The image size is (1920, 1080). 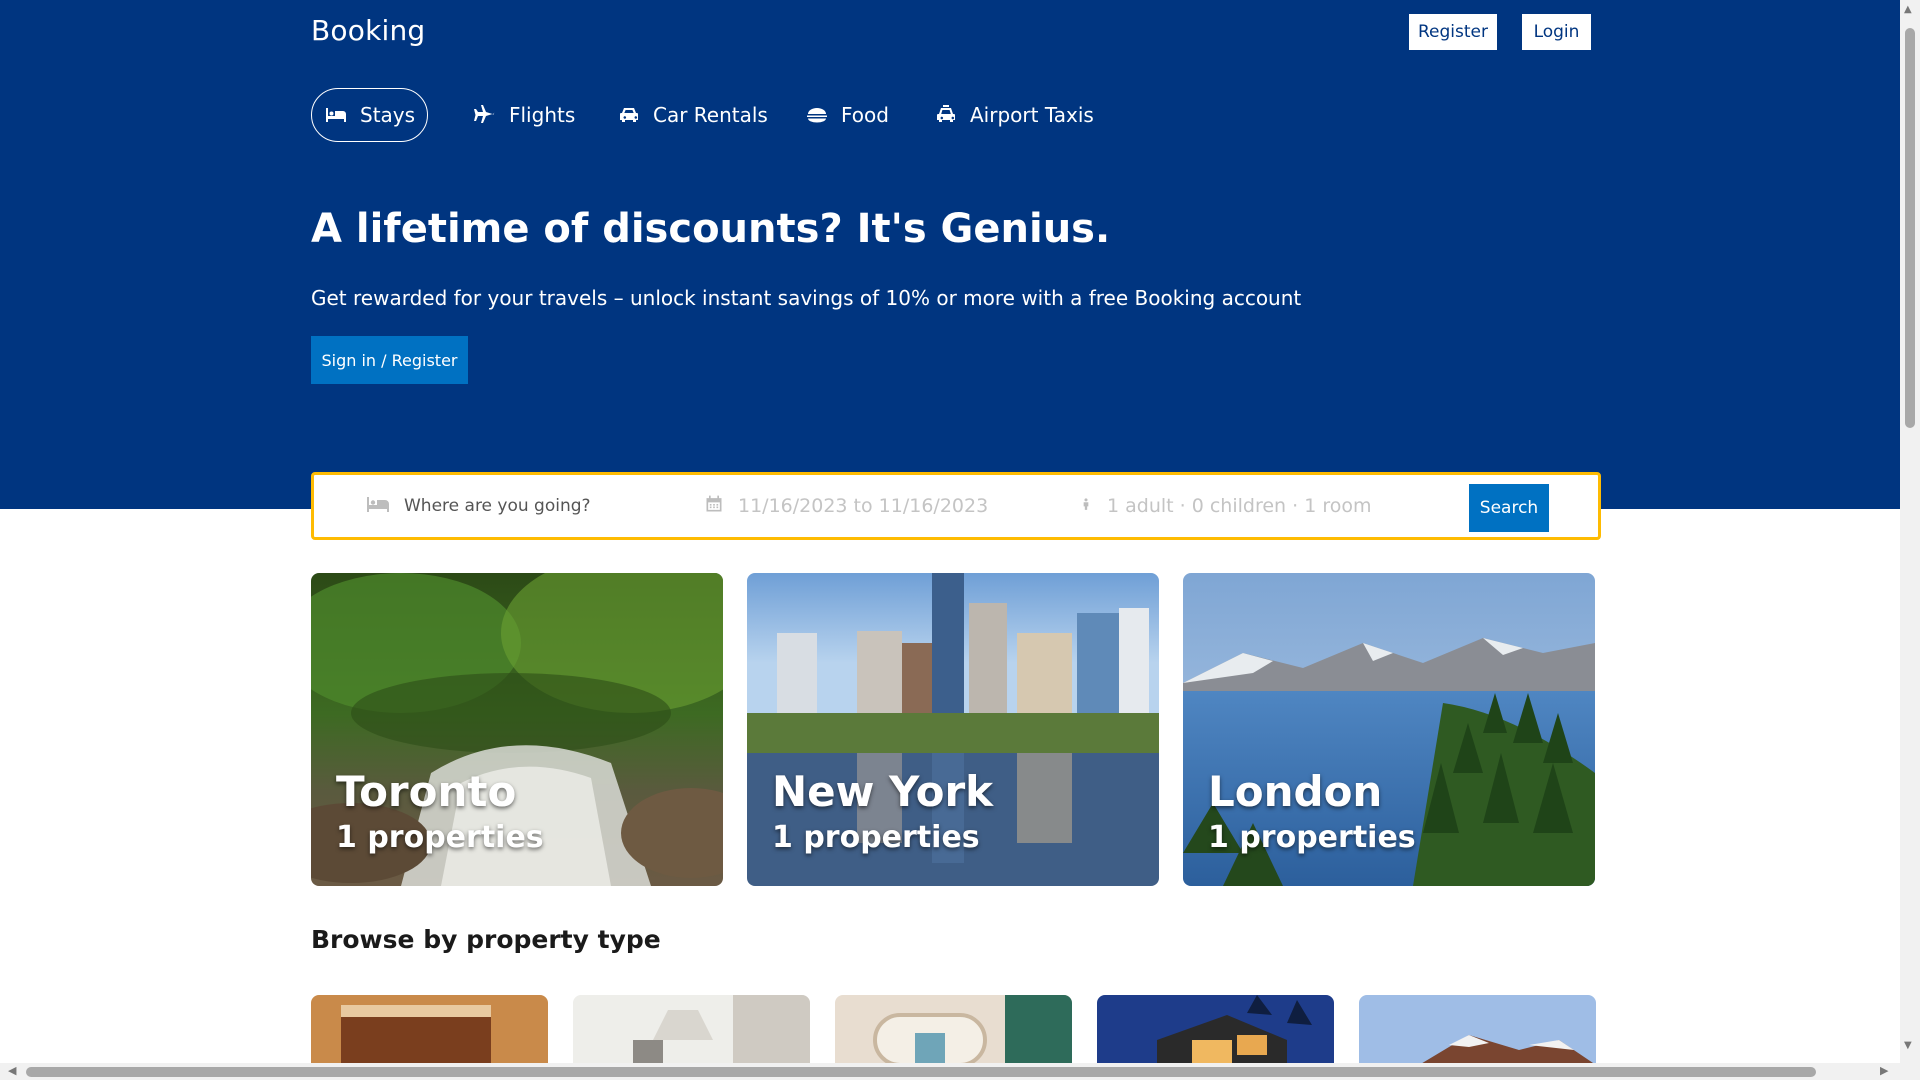 I want to click on nav-item-car-rentals: Car Rentals, so click(x=692, y=115).